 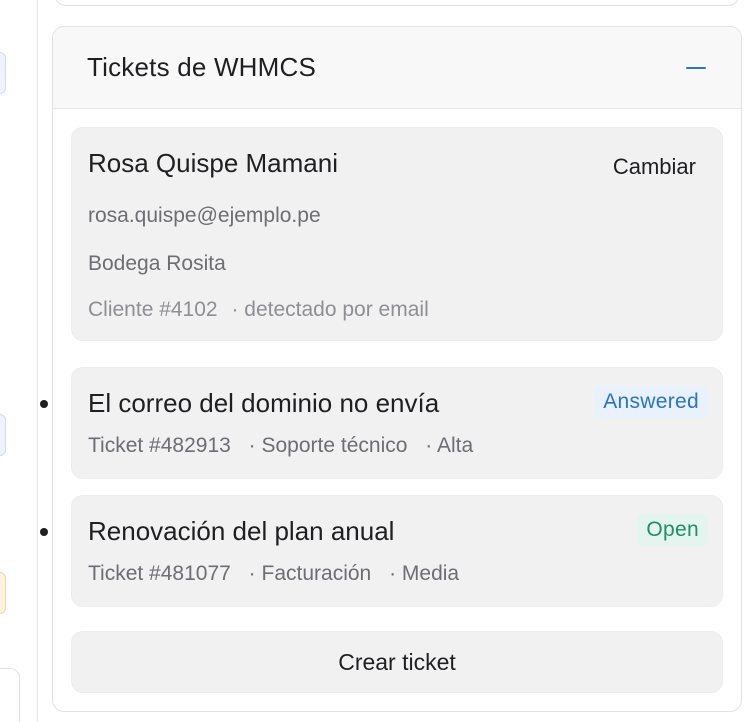 I want to click on ticket-subject: Renovación del plan anual, so click(x=241, y=531).